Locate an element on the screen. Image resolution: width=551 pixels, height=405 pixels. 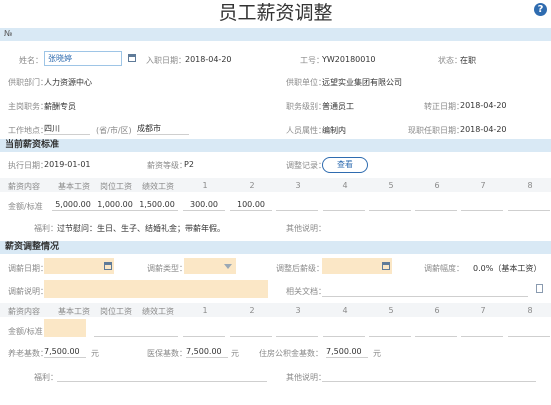
entry-date-label: 入职日期： is located at coordinates (166, 60).